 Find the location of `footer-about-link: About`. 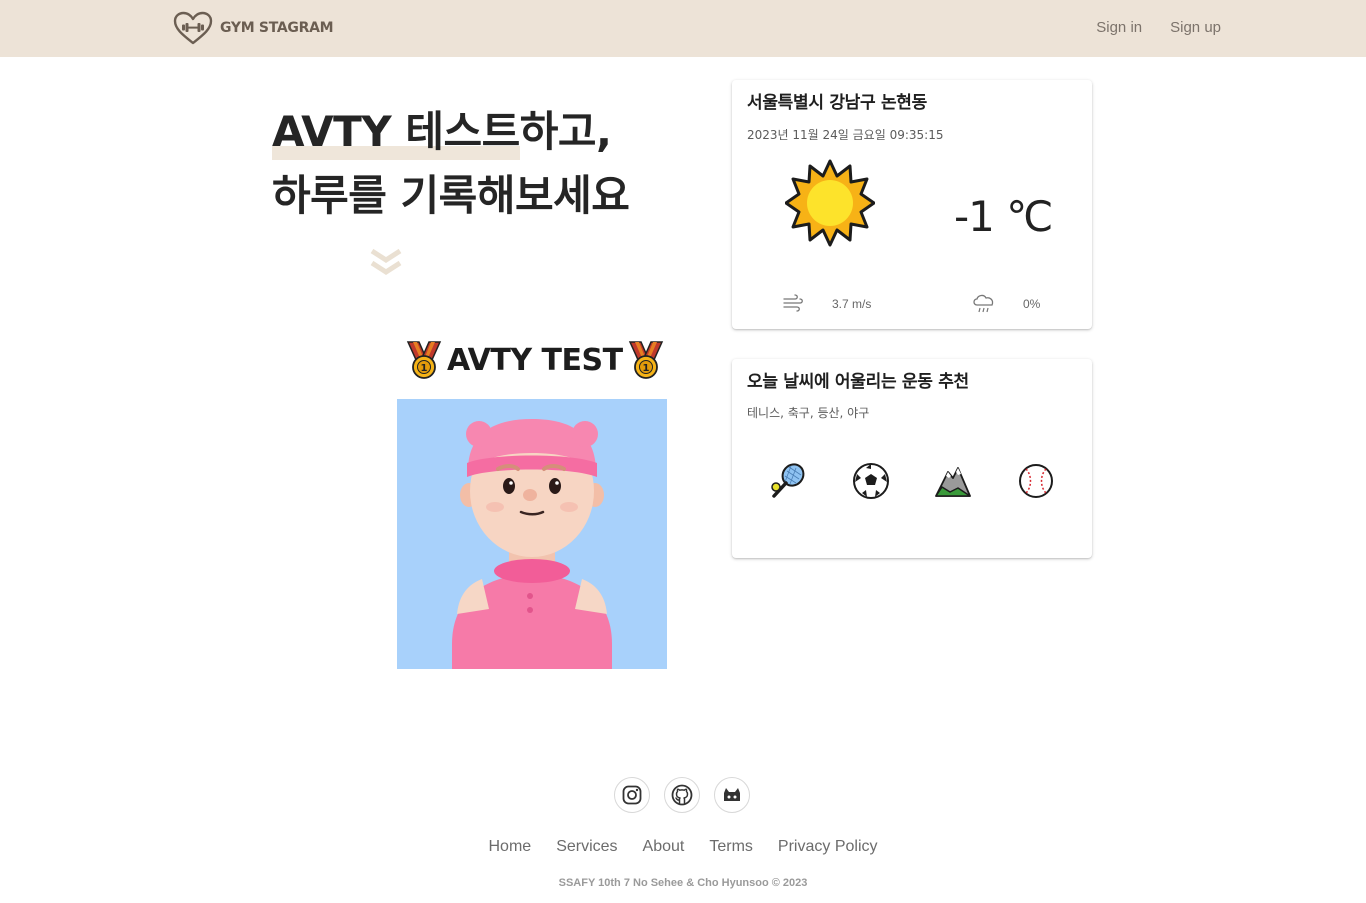

footer-about-link: About is located at coordinates (664, 847).